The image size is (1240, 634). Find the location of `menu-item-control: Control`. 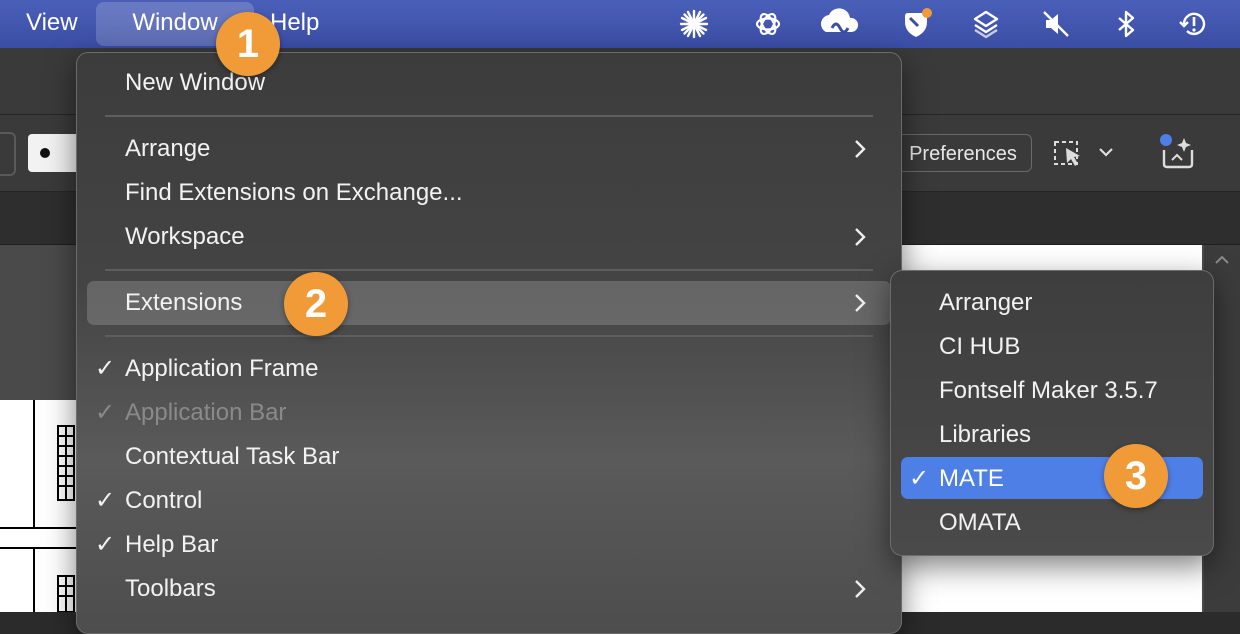

menu-item-control: Control is located at coordinates (163, 501).